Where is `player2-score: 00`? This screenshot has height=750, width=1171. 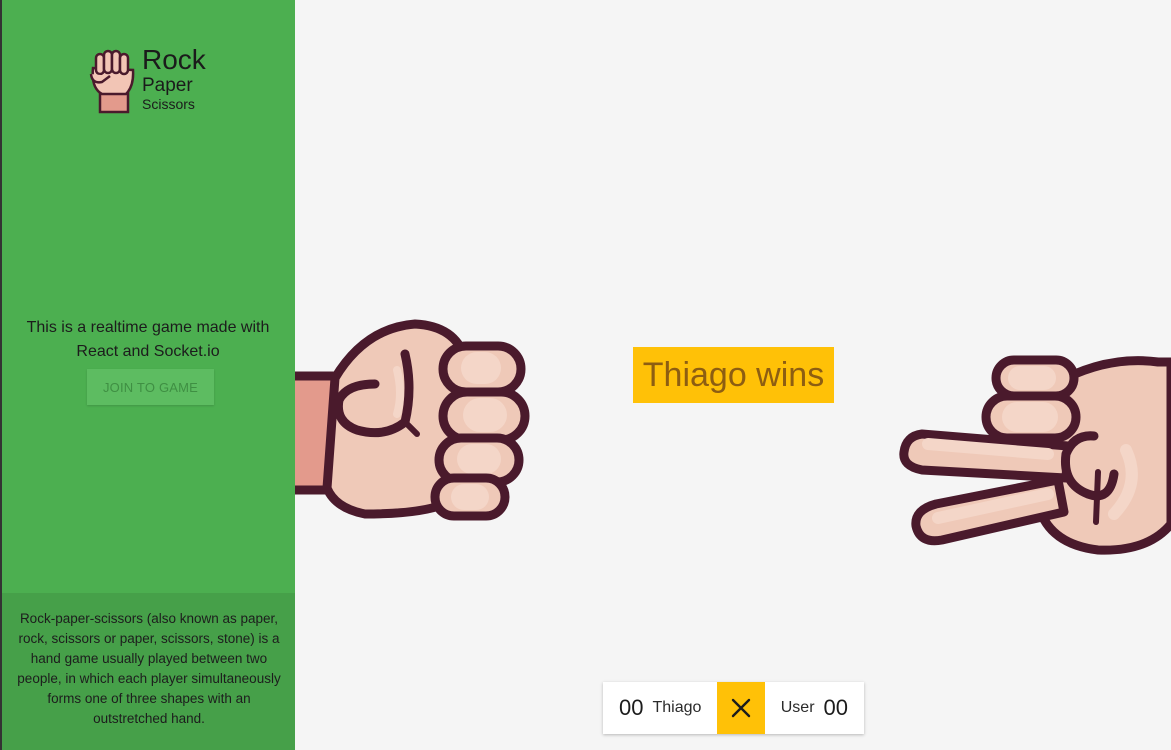 player2-score: 00 is located at coordinates (835, 707).